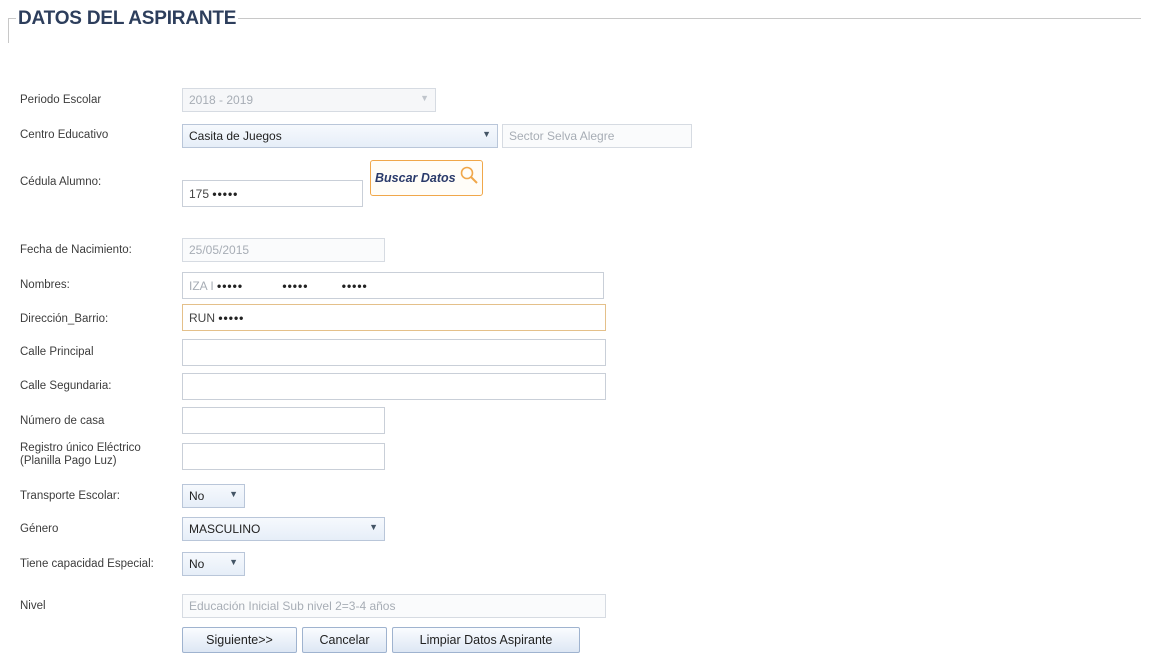 This screenshot has width=1149, height=663. I want to click on calle-principal-input, so click(394, 352).